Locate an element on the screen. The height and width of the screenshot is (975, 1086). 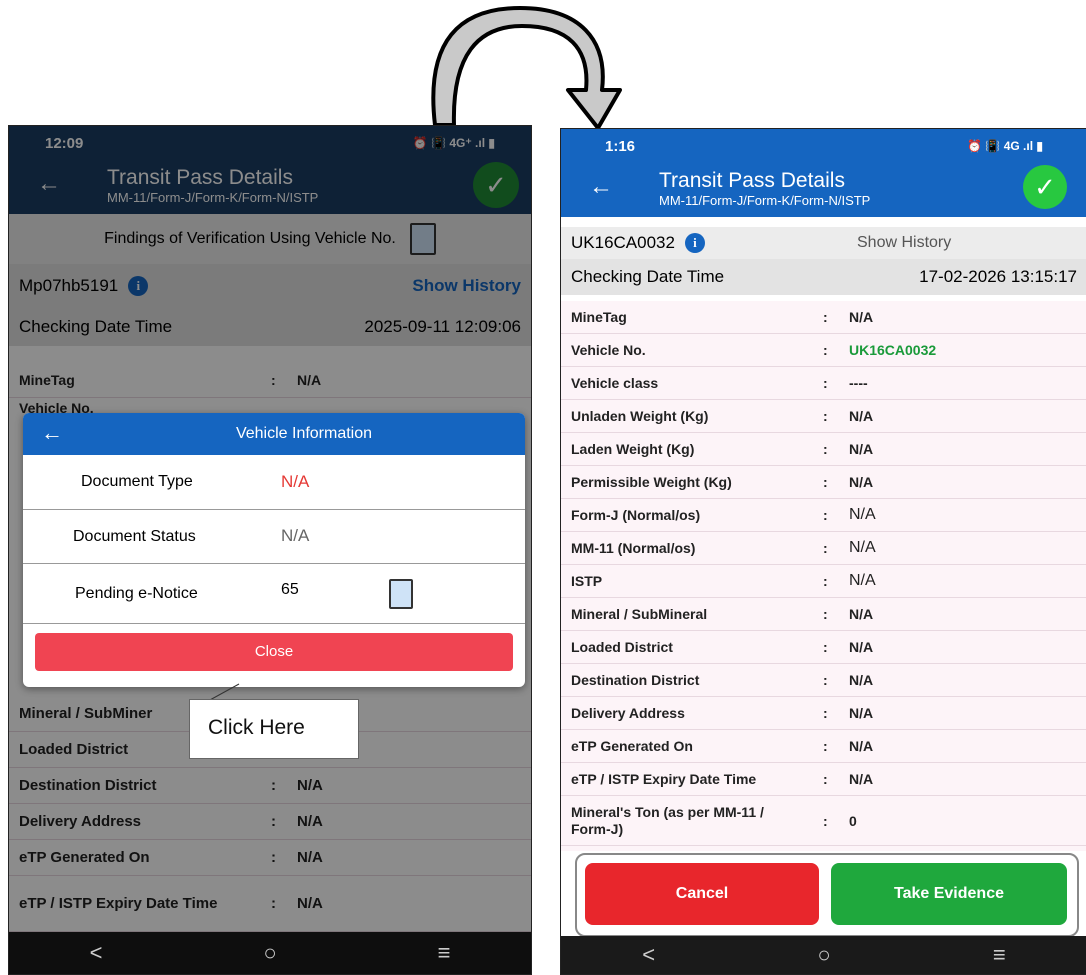
detail-row-vehicle-class: Vehicle class: ---- is located at coordinates (823, 383).